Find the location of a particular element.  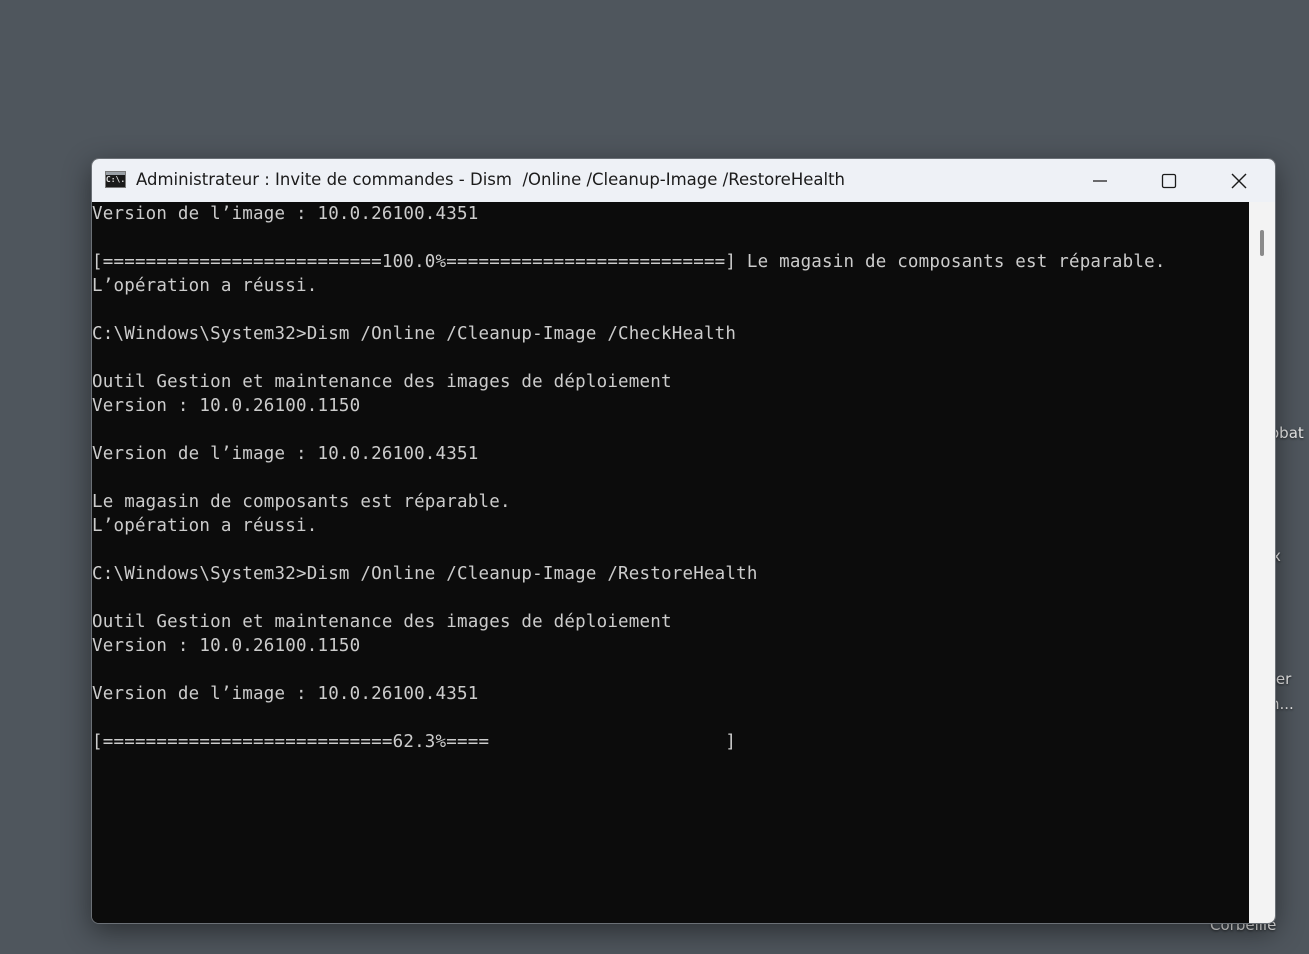

console-line: Le magasin de composants est réparable. is located at coordinates (301, 502).